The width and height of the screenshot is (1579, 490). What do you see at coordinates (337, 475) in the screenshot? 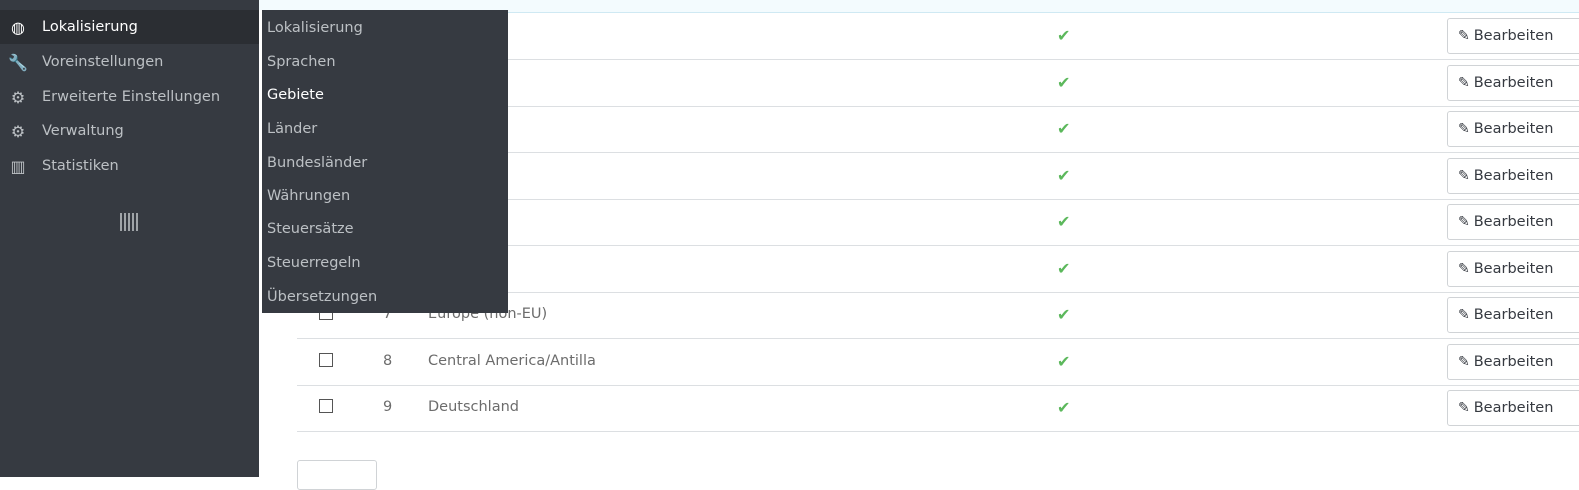
I see `bulk-actions-button` at bounding box center [337, 475].